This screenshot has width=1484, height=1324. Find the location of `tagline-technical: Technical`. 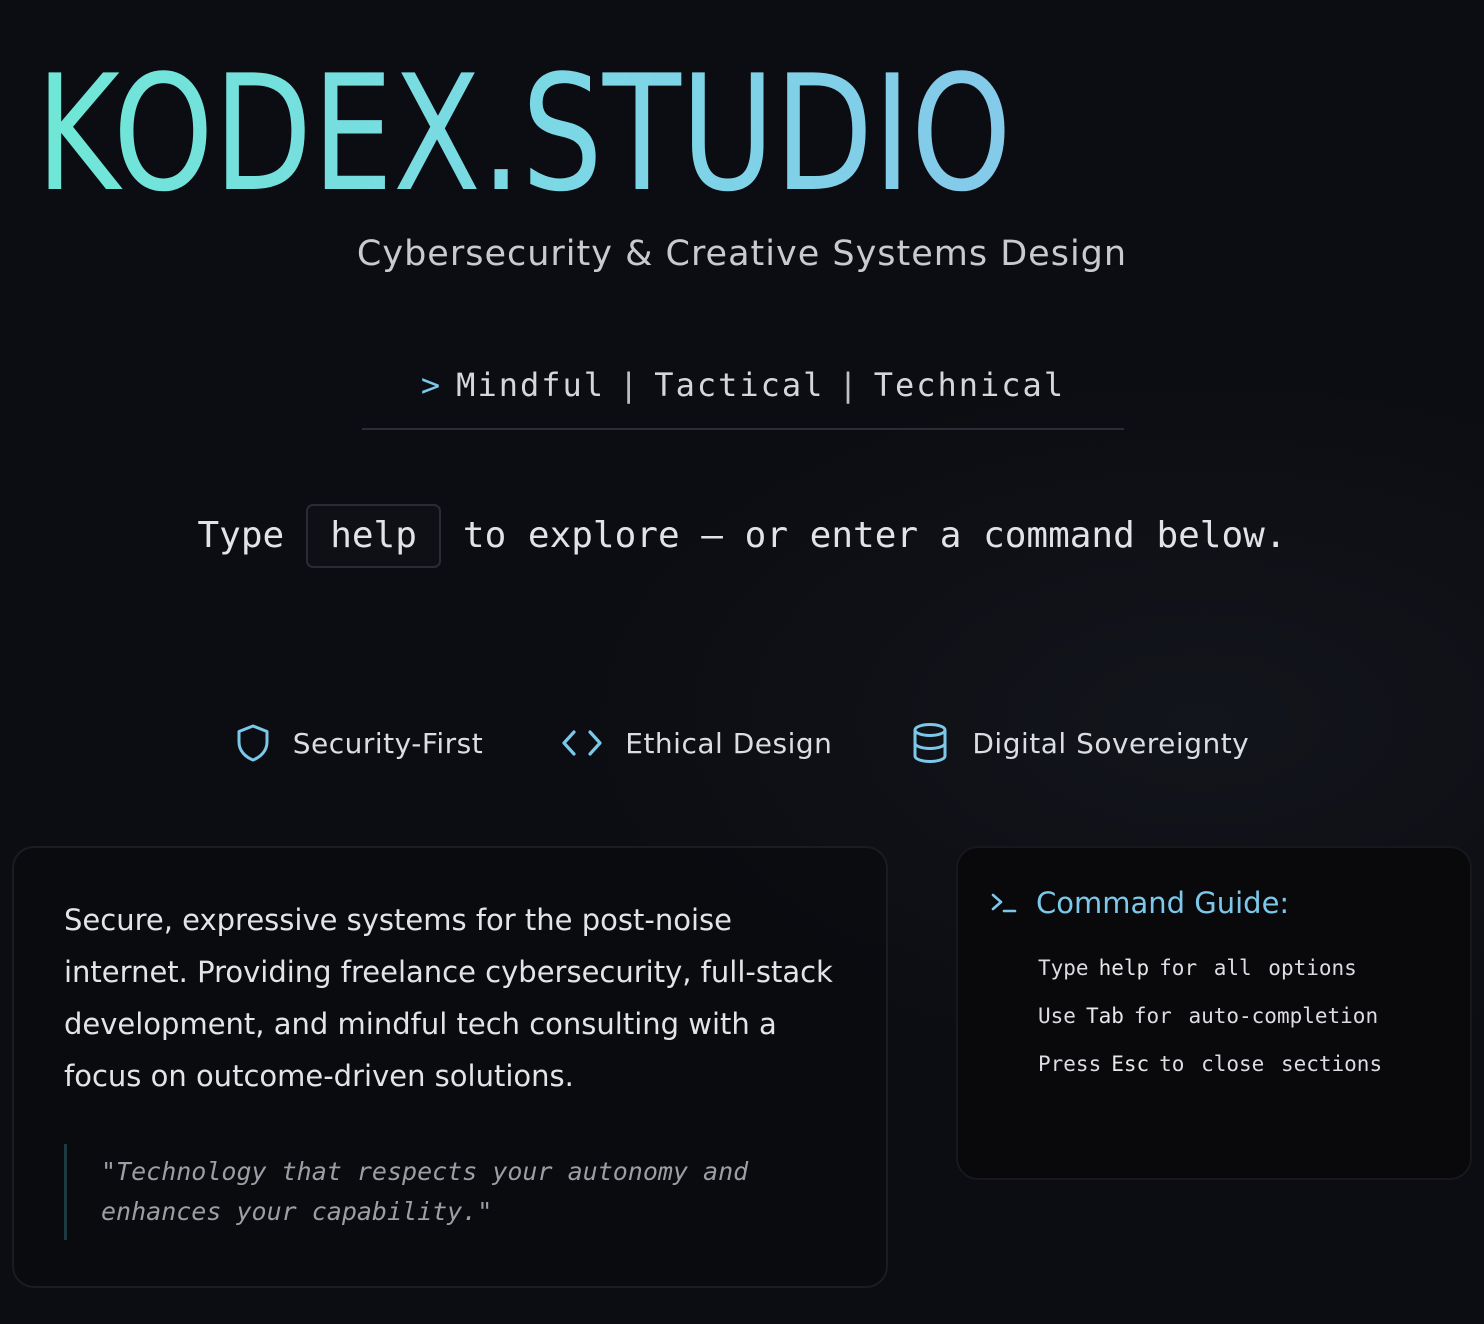

tagline-technical: Technical is located at coordinates (969, 385).